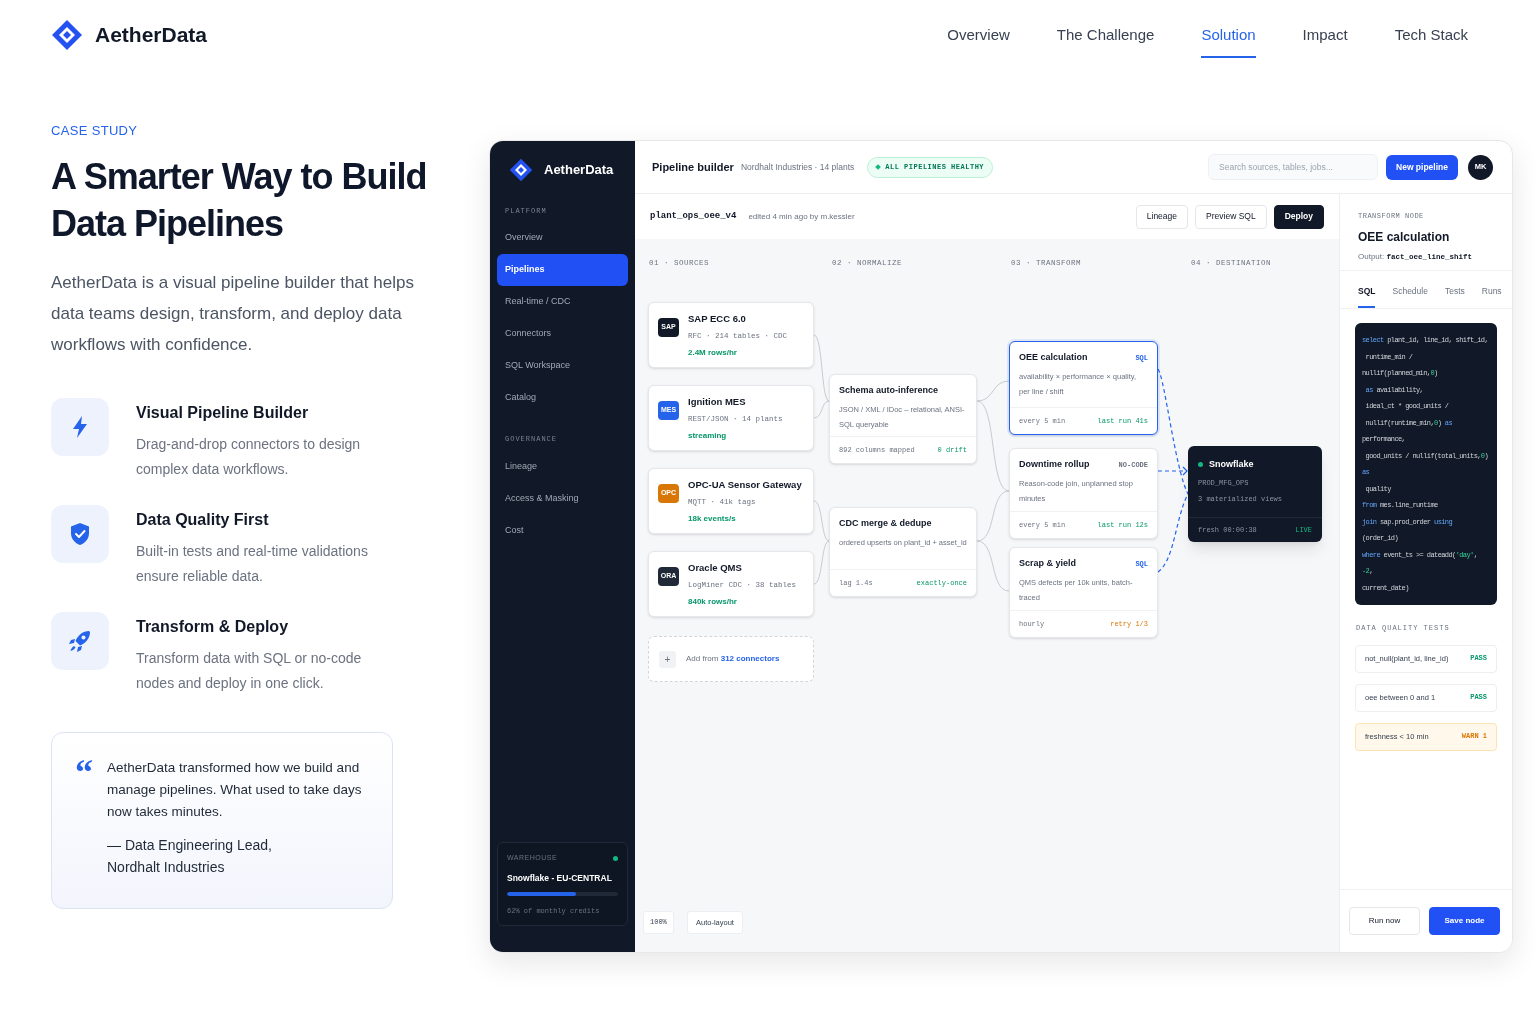  Describe the element at coordinates (1410, 296) in the screenshot. I see `panel-tab: Schedule` at that location.